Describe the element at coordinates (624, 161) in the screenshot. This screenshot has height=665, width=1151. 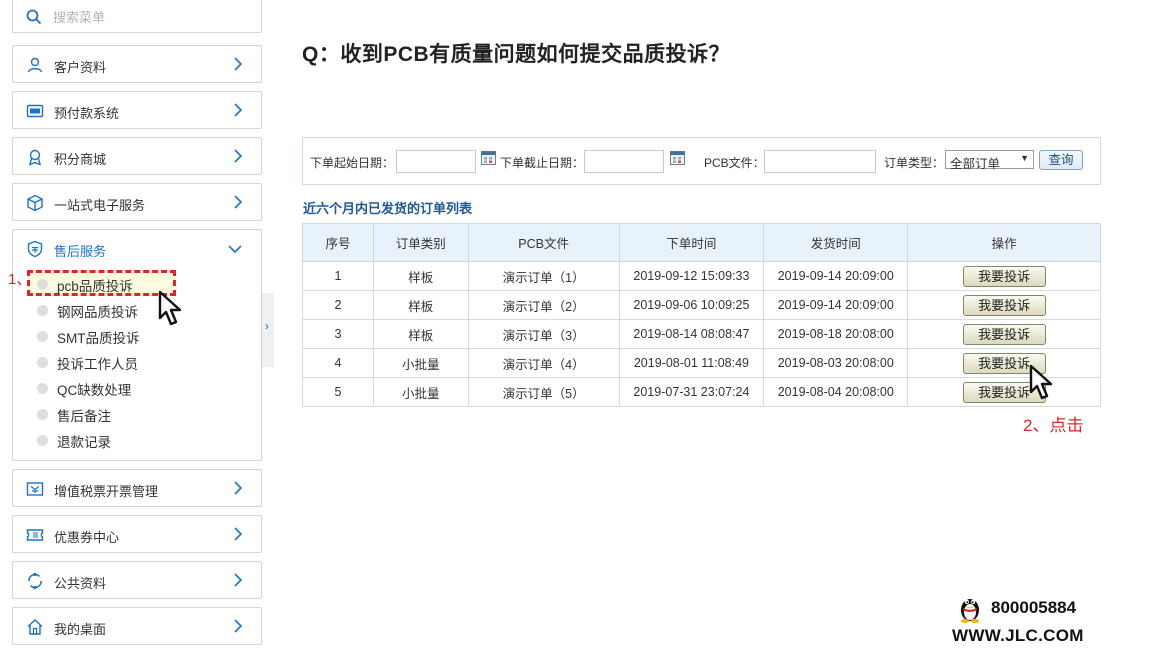
I see `end-date-input` at that location.